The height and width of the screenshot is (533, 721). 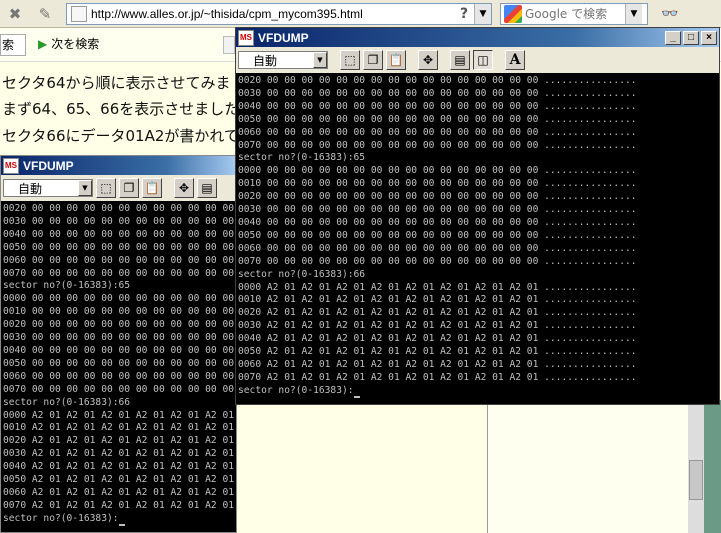 I want to click on search-input, so click(x=575, y=14).